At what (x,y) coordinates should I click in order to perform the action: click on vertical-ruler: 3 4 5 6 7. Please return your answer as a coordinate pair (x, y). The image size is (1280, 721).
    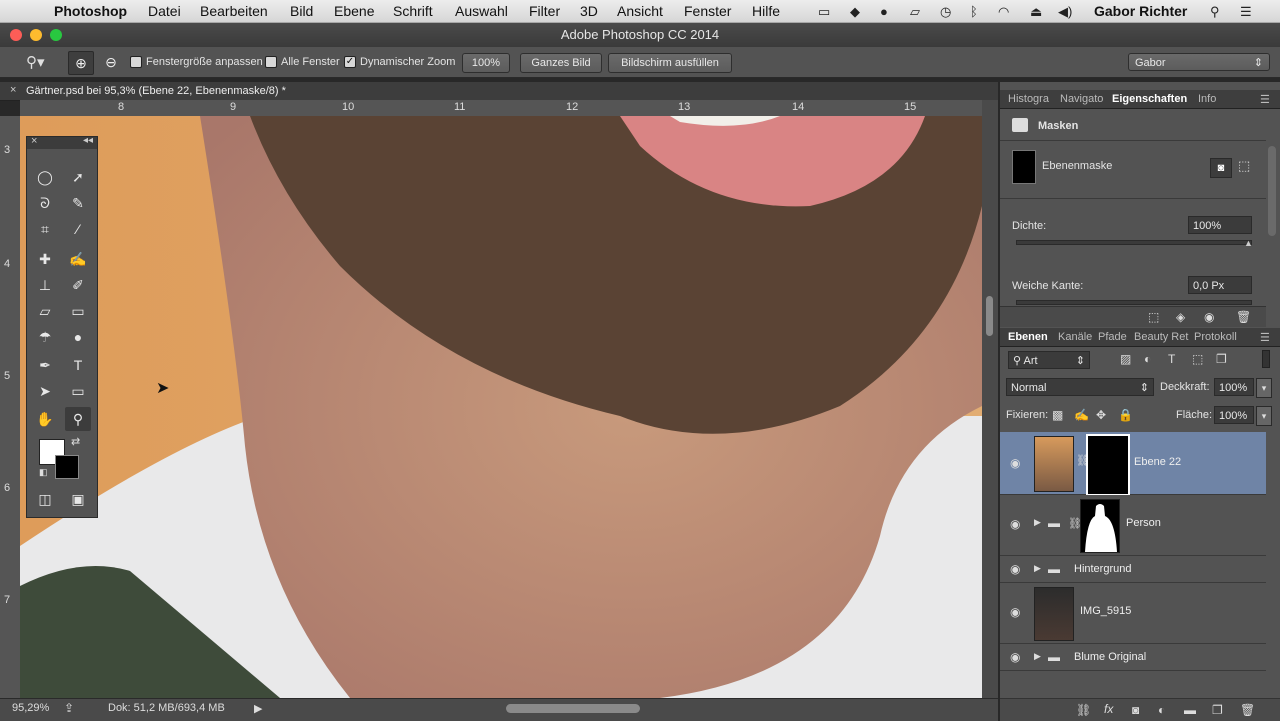
    Looking at the image, I should click on (10, 407).